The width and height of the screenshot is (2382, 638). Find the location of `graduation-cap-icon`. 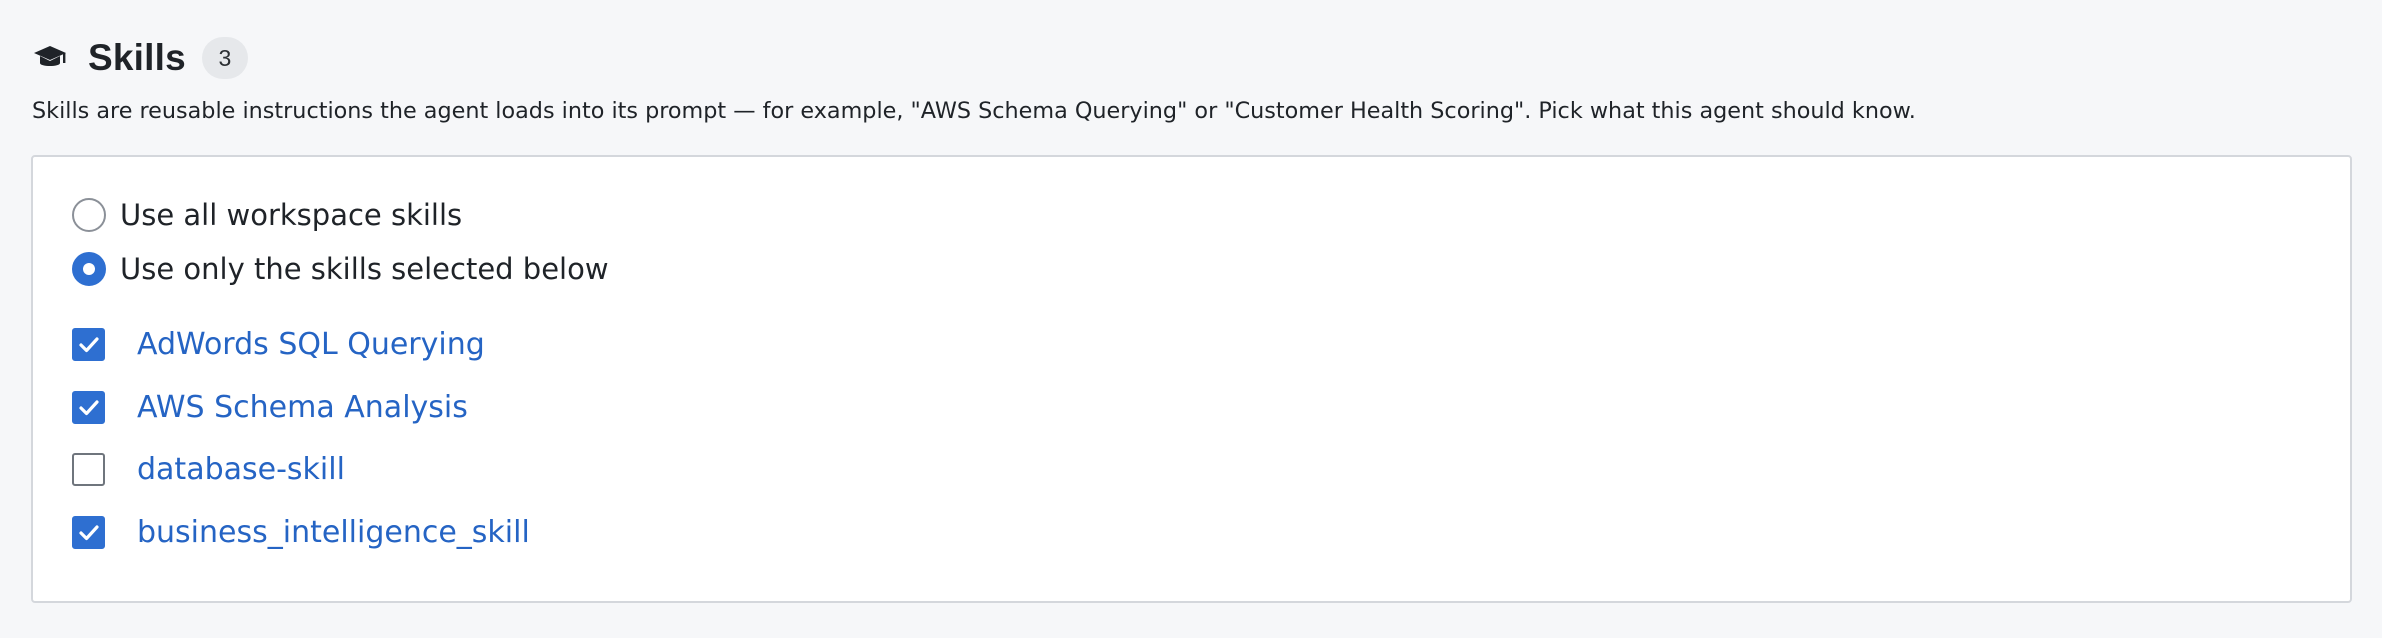

graduation-cap-icon is located at coordinates (50, 58).